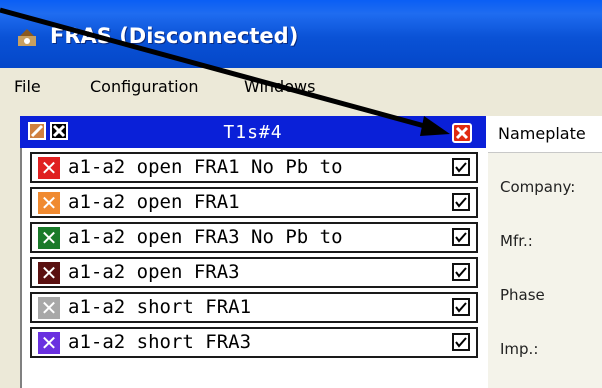 This screenshot has width=602, height=388. I want to click on trace-row: ✕ a1-a2 short FRA3, so click(254, 342).